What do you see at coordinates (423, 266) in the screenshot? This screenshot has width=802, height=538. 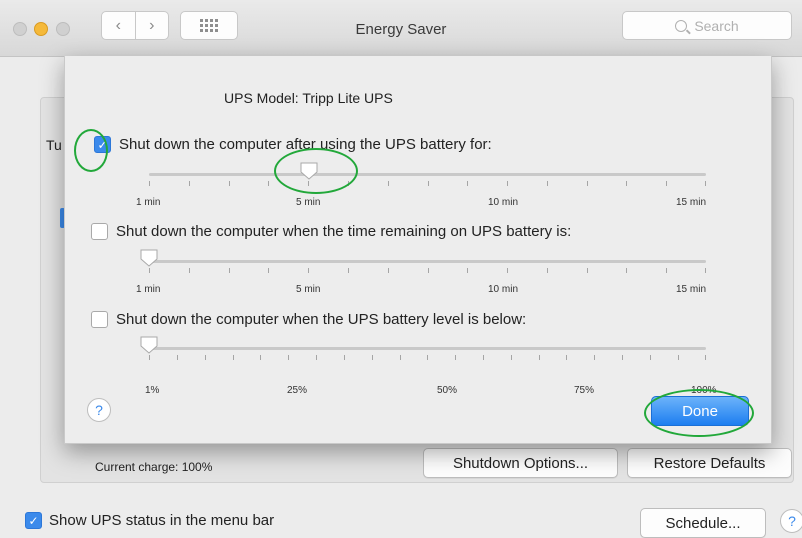 I see `time-remaining-slider` at bounding box center [423, 266].